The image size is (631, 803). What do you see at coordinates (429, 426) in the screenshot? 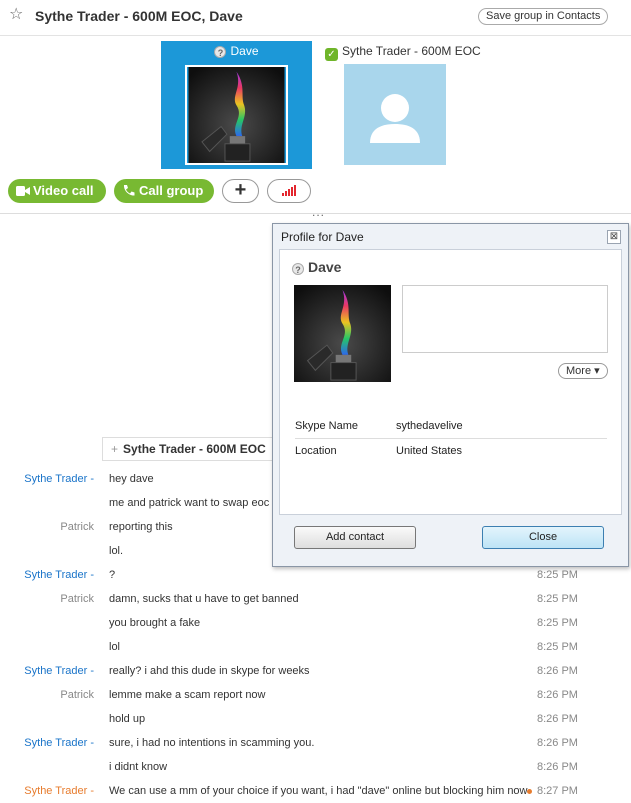
I see `field-value: sythedavelive` at bounding box center [429, 426].